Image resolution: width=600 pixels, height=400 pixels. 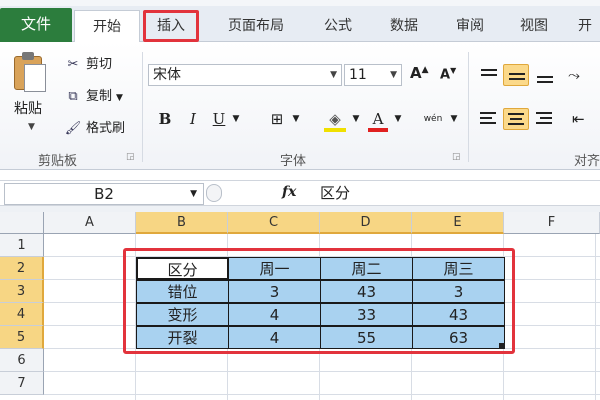 What do you see at coordinates (456, 157) in the screenshot?
I see `font-launcher-icon: ◲` at bounding box center [456, 157].